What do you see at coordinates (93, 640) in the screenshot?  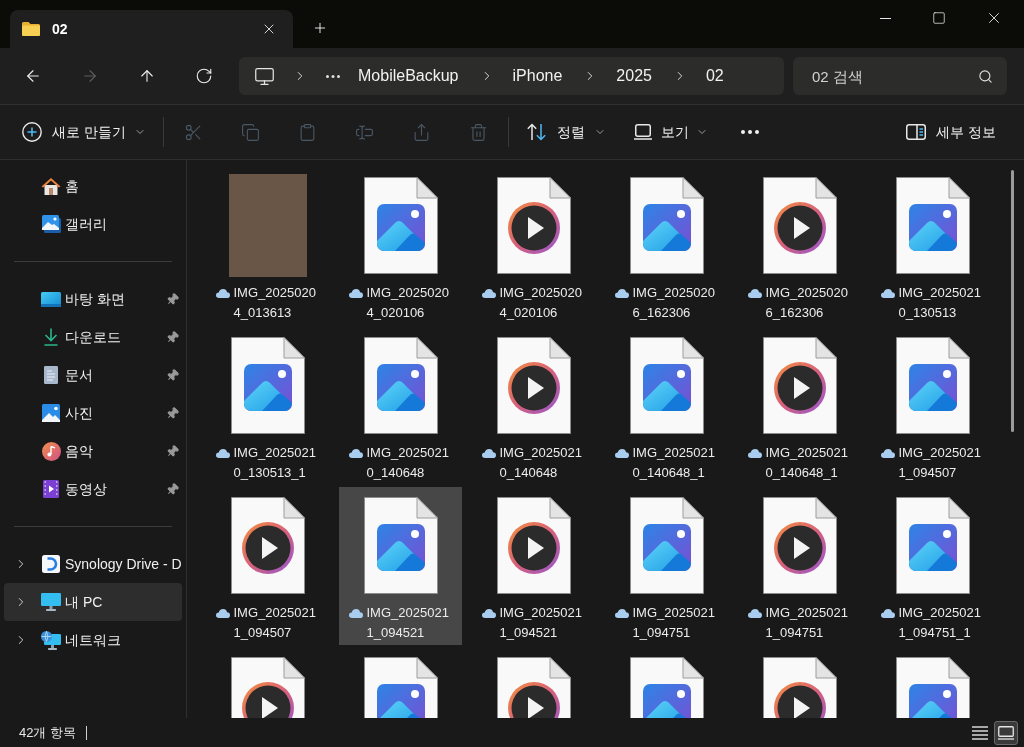 I see `sidebar-item: 네트워크` at bounding box center [93, 640].